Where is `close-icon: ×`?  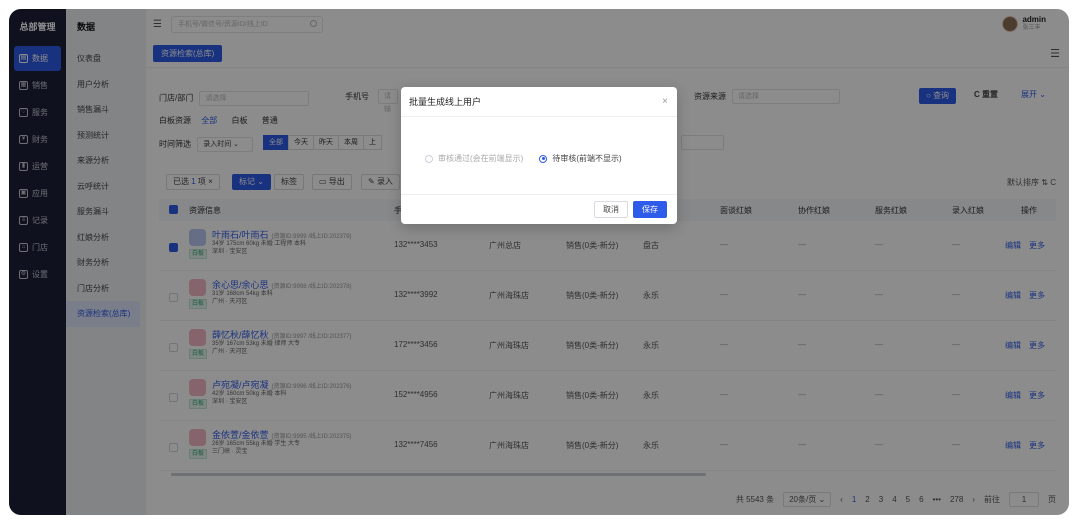 close-icon: × is located at coordinates (665, 102).